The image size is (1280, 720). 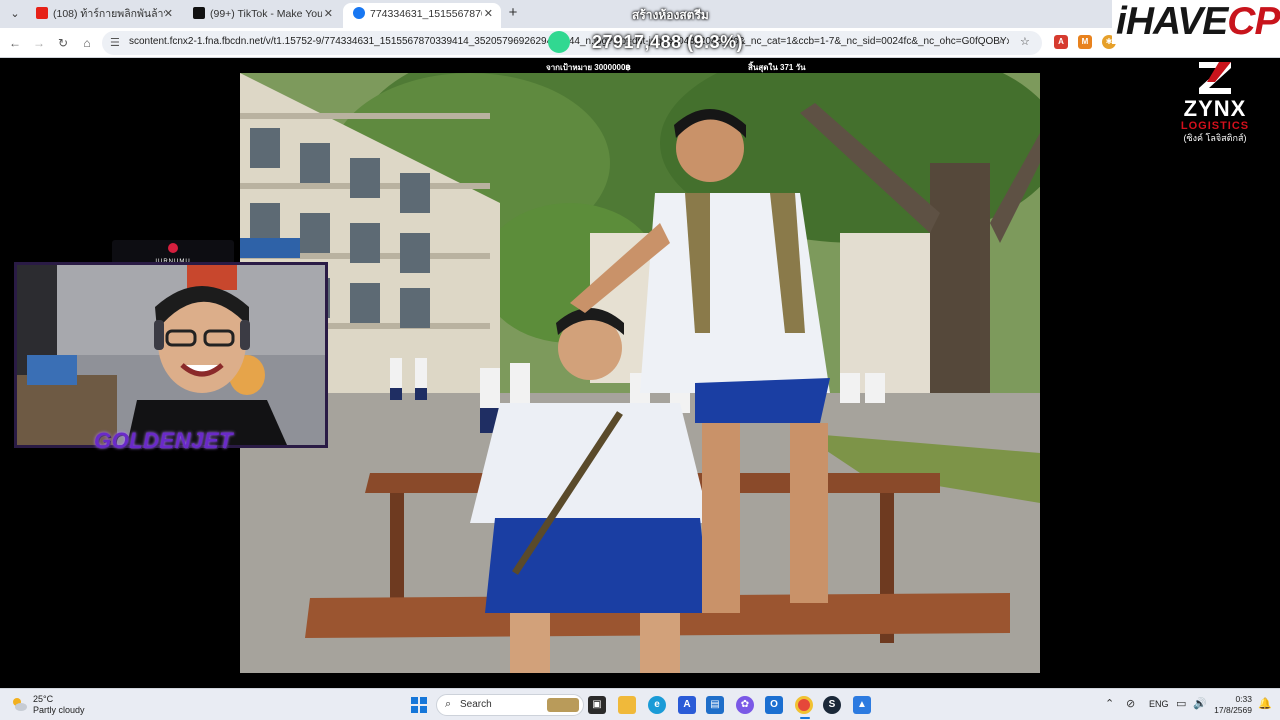 I want to click on store-icon: ▤, so click(x=715, y=705).